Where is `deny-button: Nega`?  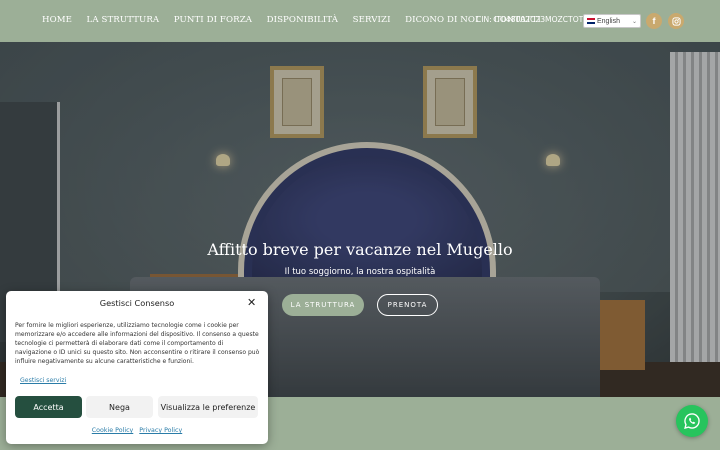 deny-button: Nega is located at coordinates (119, 407).